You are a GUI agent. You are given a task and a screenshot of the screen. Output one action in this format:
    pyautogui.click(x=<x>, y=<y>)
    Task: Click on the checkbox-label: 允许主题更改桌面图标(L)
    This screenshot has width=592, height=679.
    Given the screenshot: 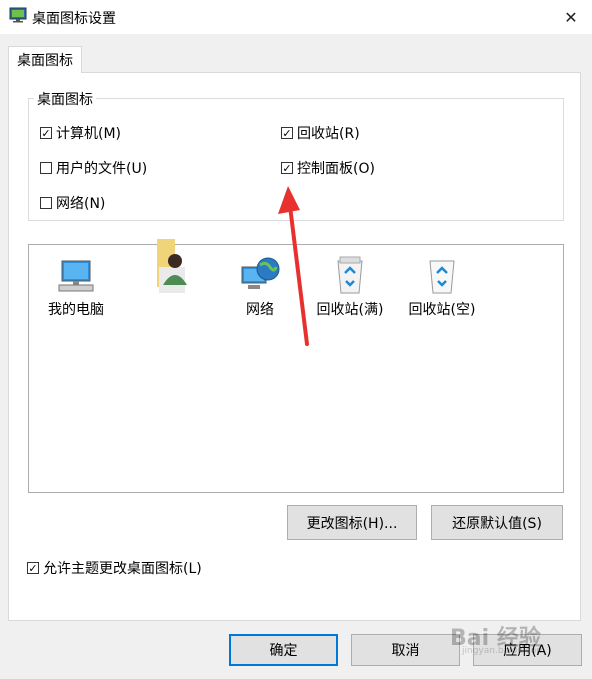 What is the action you would take?
    pyautogui.click(x=122, y=569)
    